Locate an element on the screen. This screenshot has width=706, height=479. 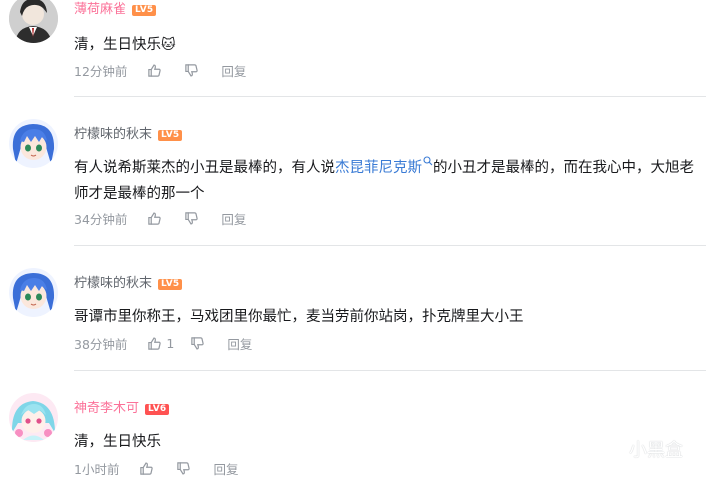
level-badge: LV6 is located at coordinates (157, 409).